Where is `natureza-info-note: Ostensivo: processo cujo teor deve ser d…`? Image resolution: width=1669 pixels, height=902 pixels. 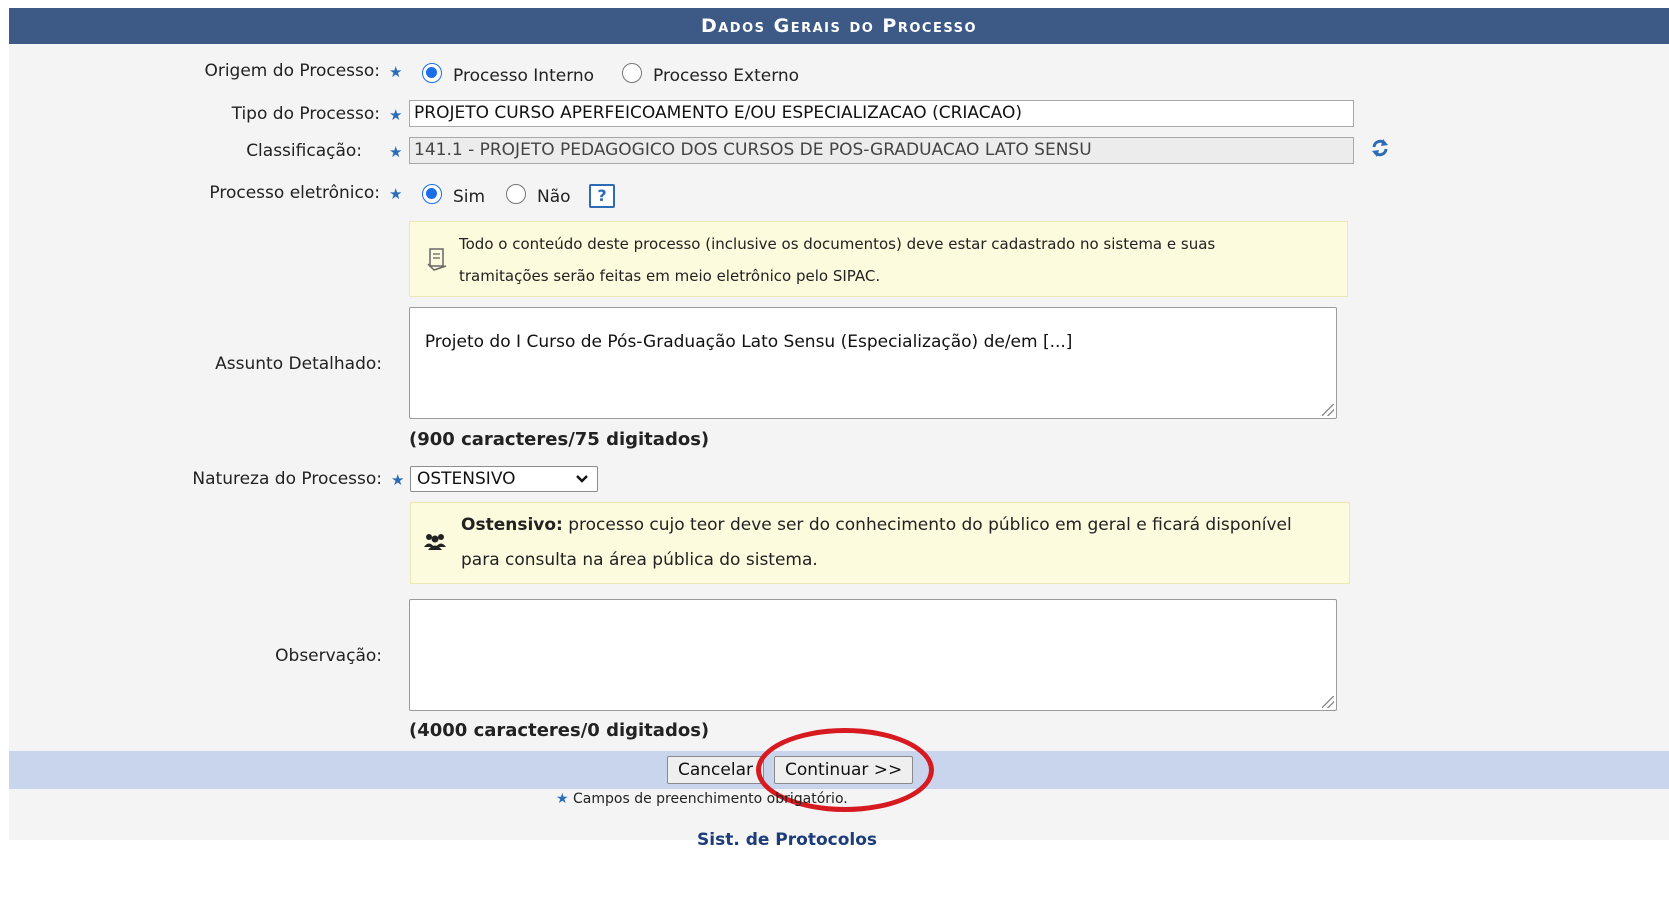 natureza-info-note: Ostensivo: processo cujo teor deve ser d… is located at coordinates (880, 543).